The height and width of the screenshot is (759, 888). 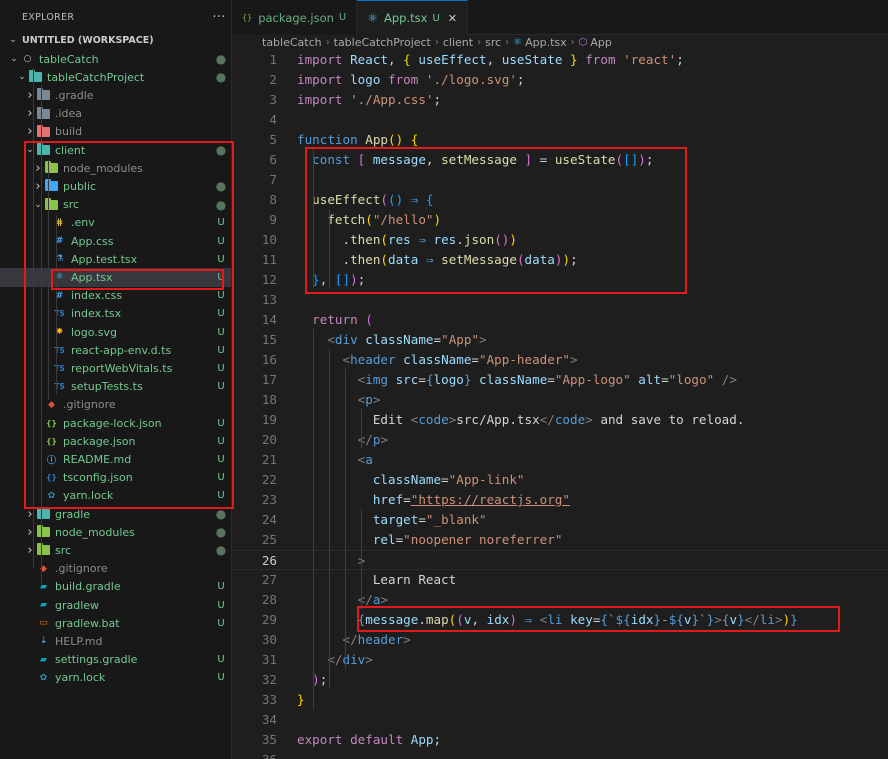 What do you see at coordinates (115, 205) in the screenshot?
I see `tree-item: ⌄ src ●` at bounding box center [115, 205].